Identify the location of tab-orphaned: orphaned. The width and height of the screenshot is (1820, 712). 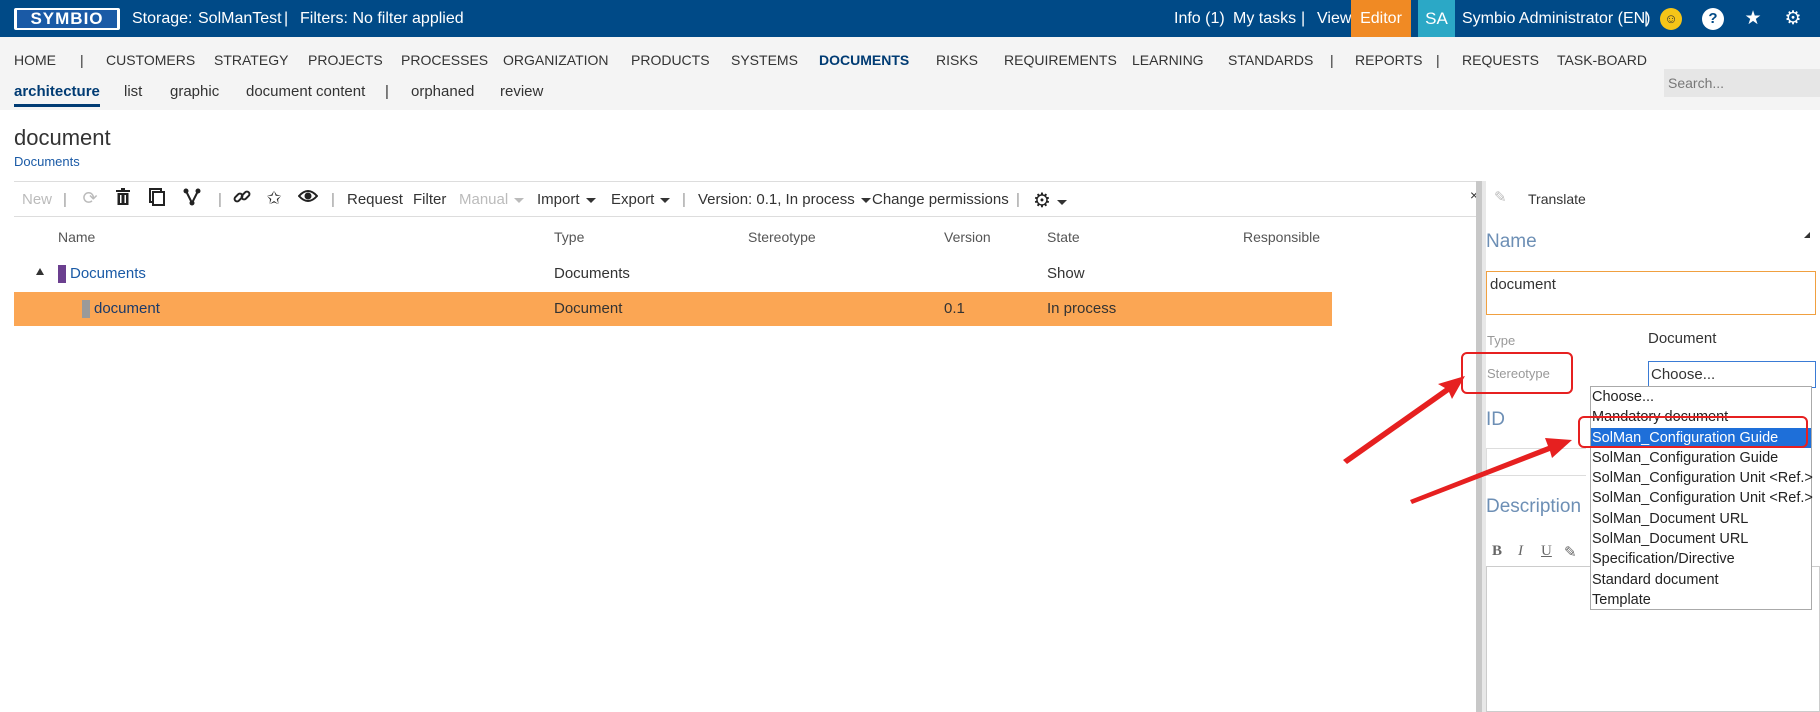
(442, 91).